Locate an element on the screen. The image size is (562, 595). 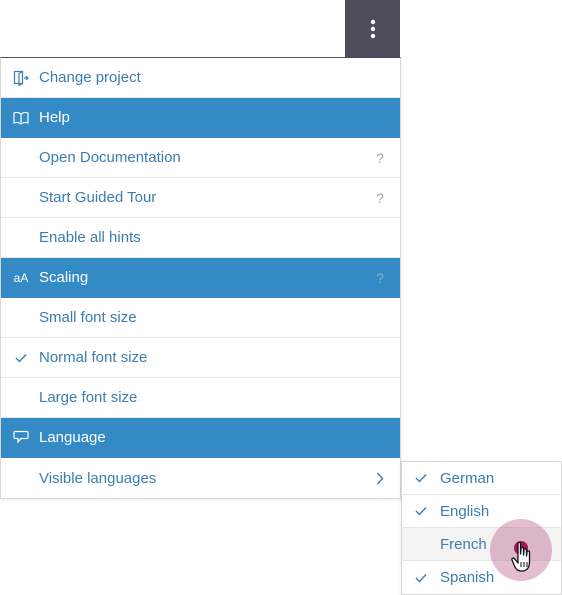
scaling-section-header: aA Scaling ? is located at coordinates (200, 278).